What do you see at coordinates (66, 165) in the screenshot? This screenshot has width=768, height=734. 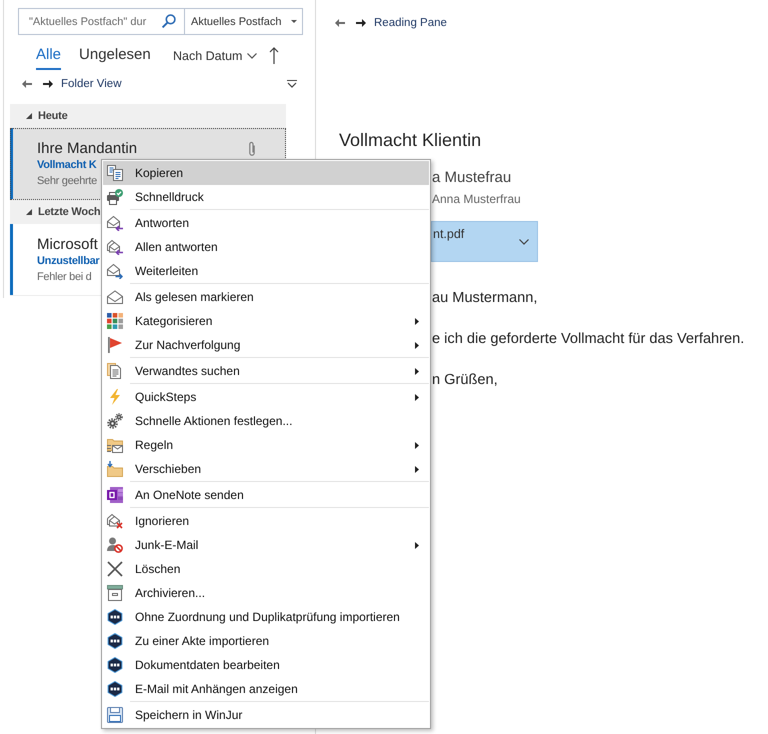 I see `message-subject: Vollmacht K` at bounding box center [66, 165].